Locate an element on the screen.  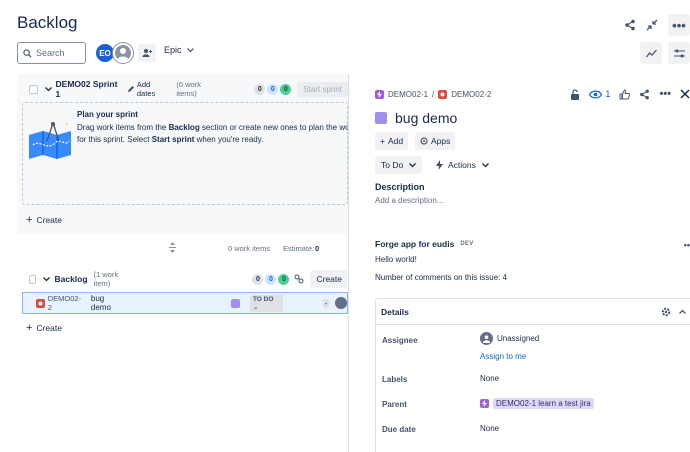
parent-chip: DEMO02-1 learn a test jira is located at coordinates (543, 403).